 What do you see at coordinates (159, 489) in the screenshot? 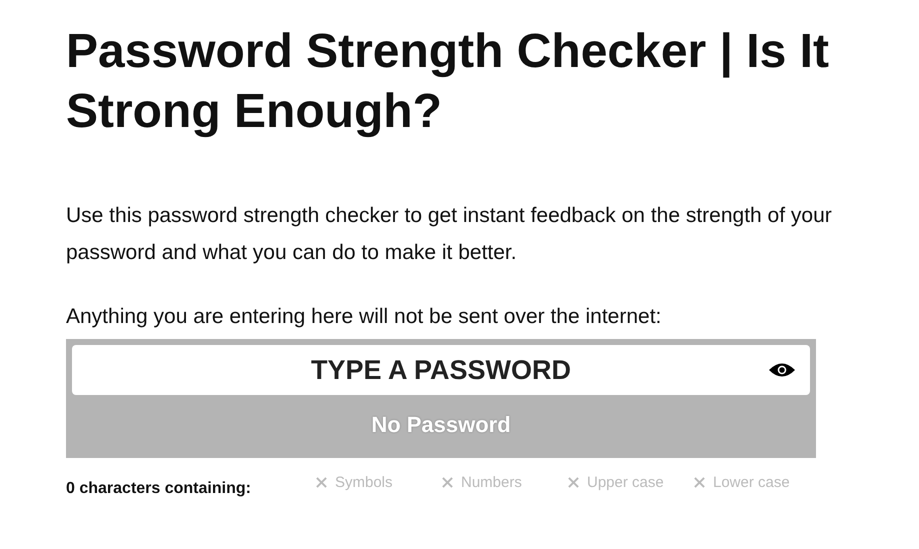
I see `character-summary: 0 characters containing:` at bounding box center [159, 489].